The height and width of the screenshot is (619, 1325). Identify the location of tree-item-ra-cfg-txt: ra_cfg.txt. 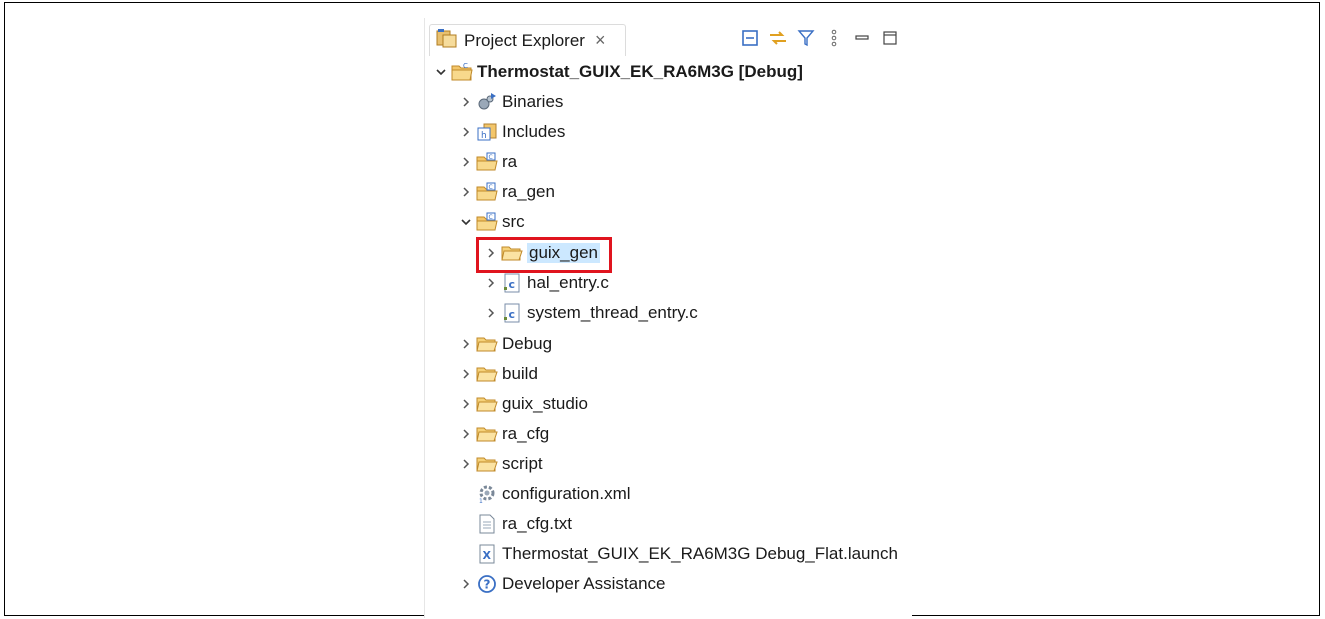
(515, 524).